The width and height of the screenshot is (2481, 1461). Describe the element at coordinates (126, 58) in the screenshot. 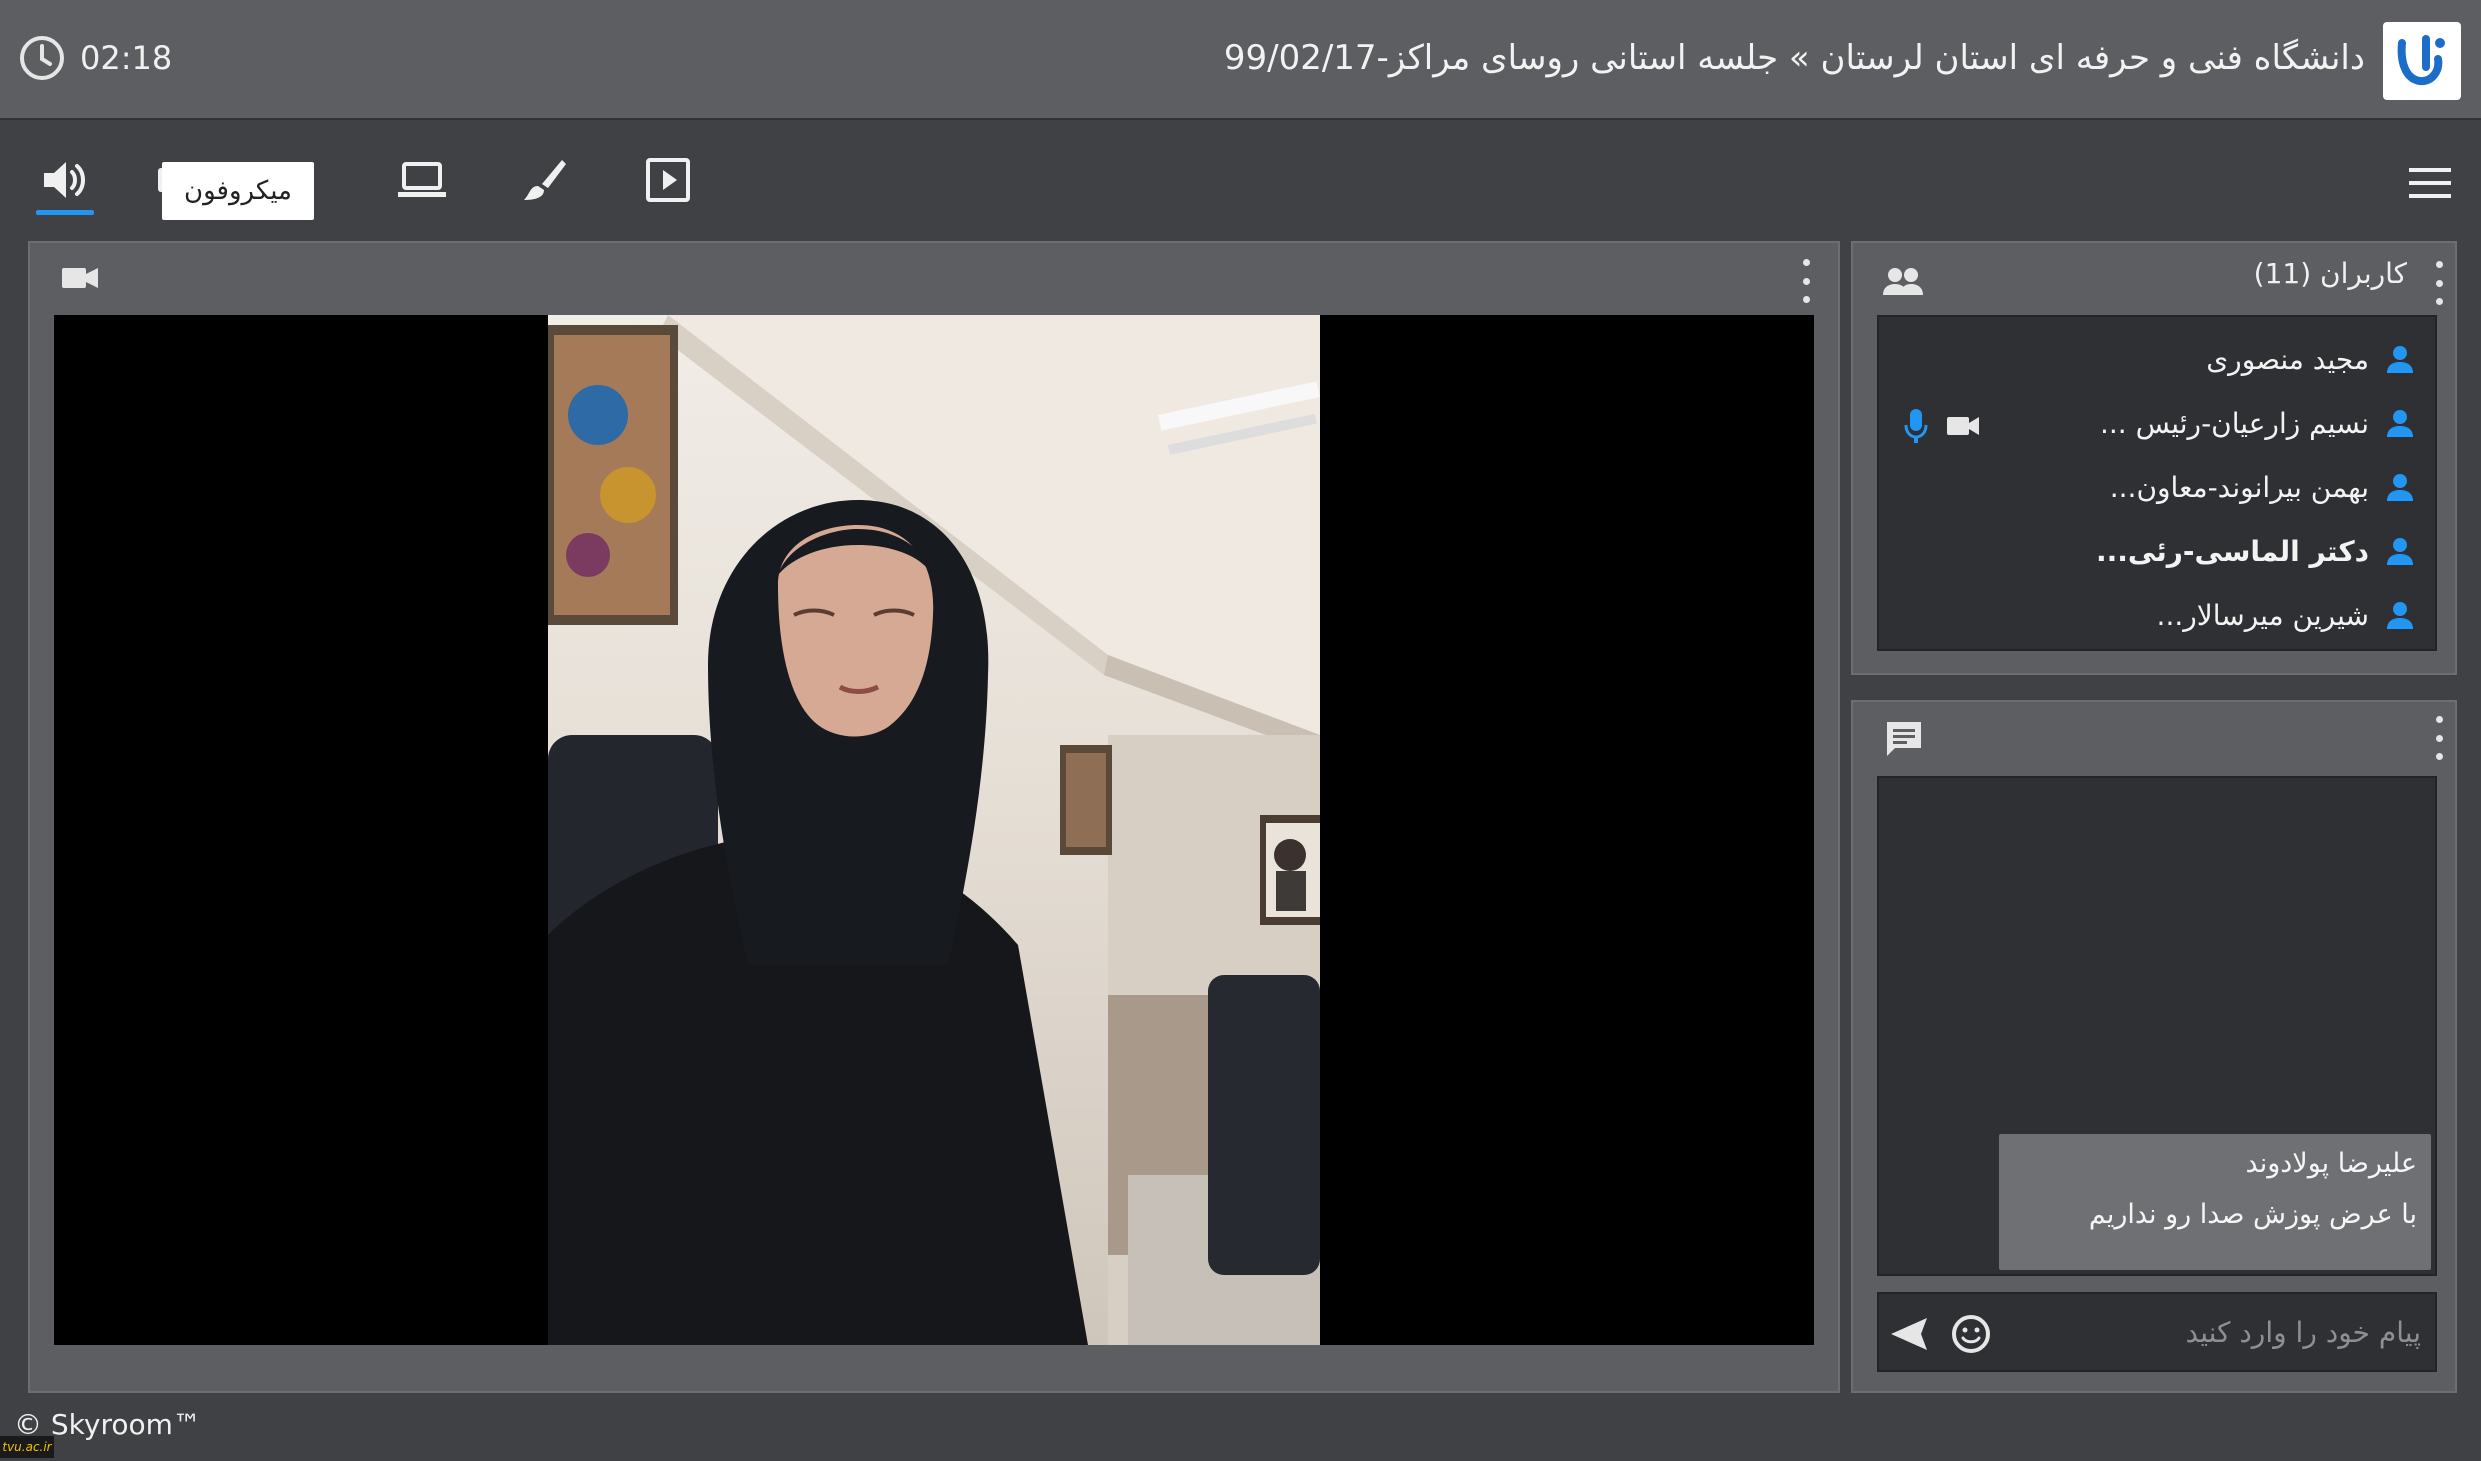

I see `timer-text: 02:18` at that location.